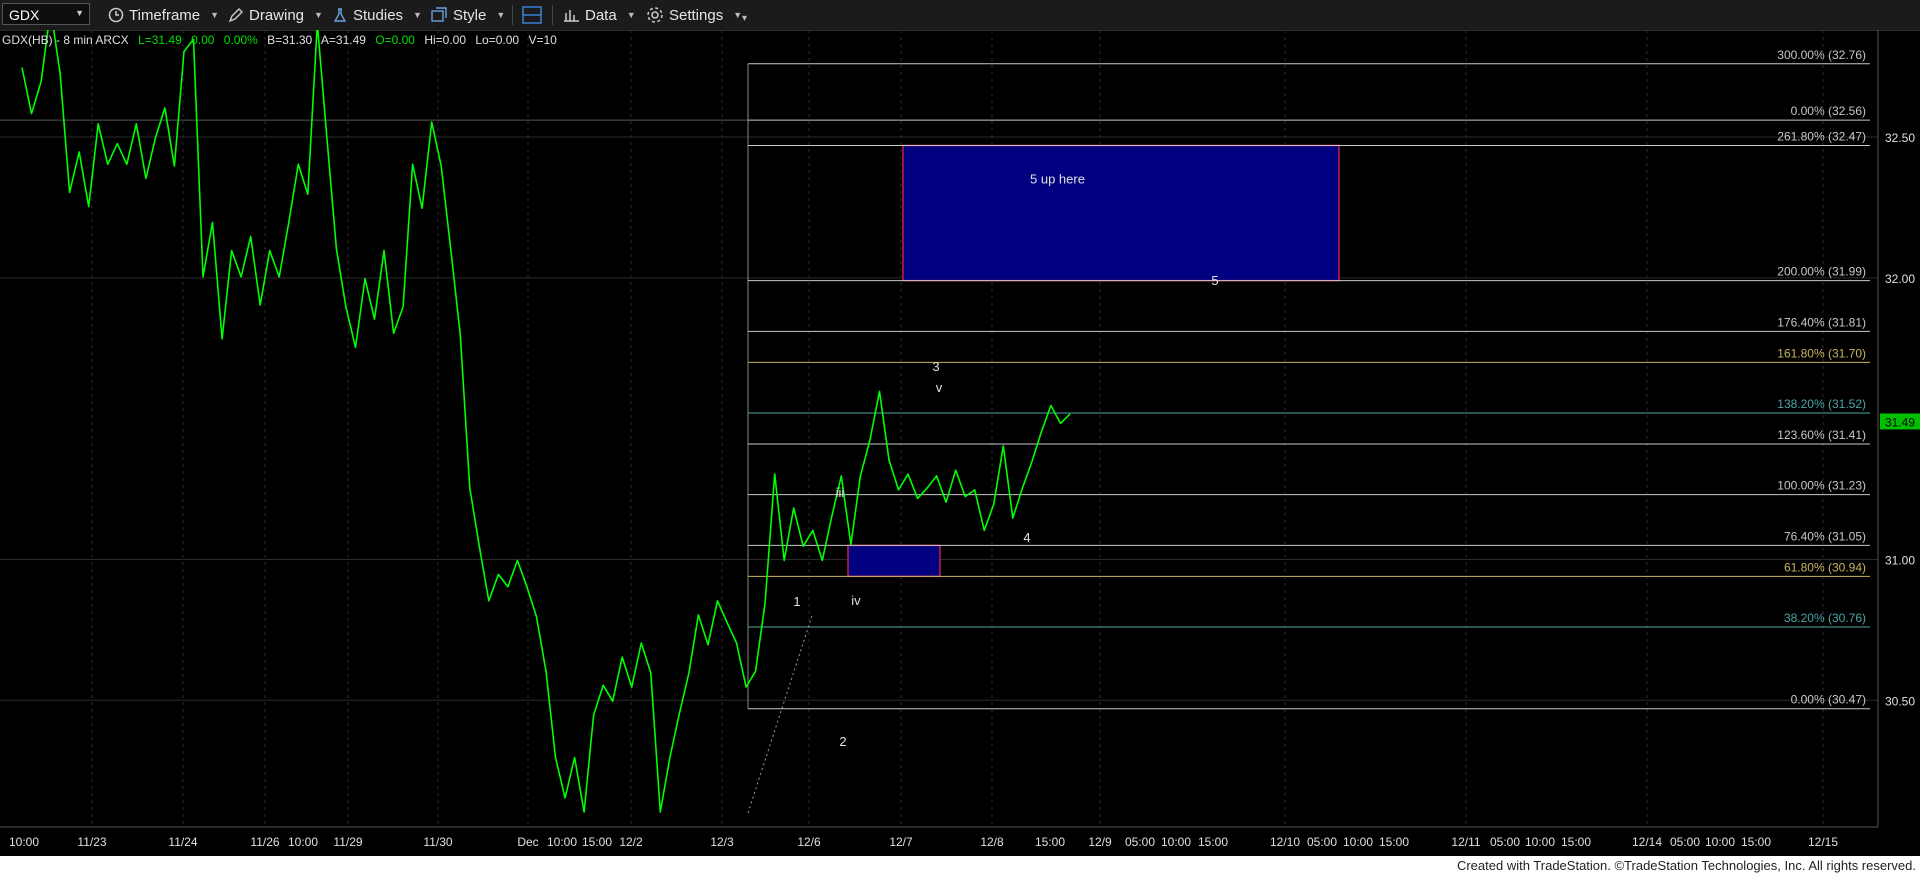 The height and width of the screenshot is (876, 1920). I want to click on wave-label: iv, so click(856, 600).